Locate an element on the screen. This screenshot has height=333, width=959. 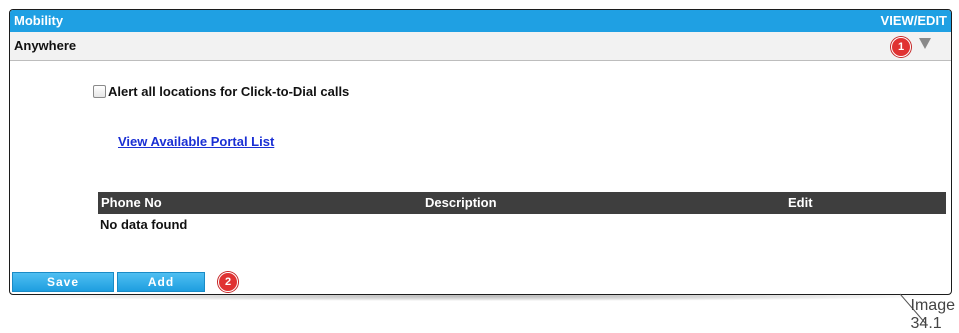
save-button: Save is located at coordinates (63, 282).